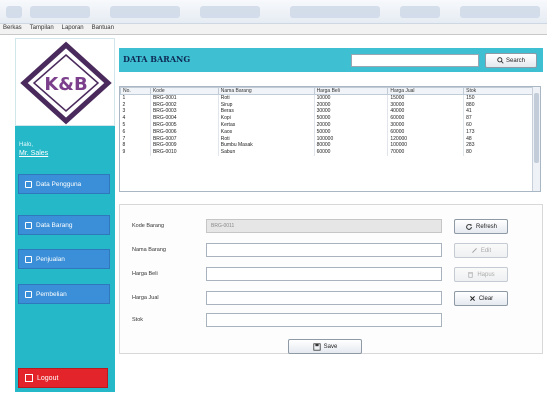  I want to click on table-cell: BRG-0005, so click(184, 125).